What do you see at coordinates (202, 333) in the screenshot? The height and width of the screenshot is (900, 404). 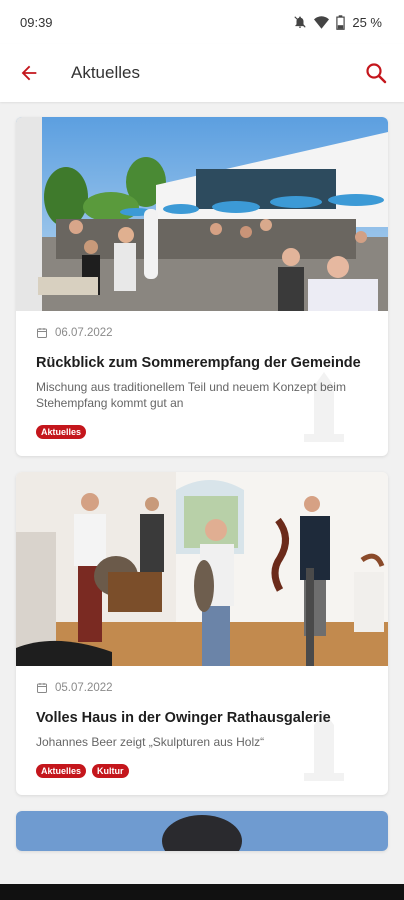 I see `date-row: 06.07.2022` at bounding box center [202, 333].